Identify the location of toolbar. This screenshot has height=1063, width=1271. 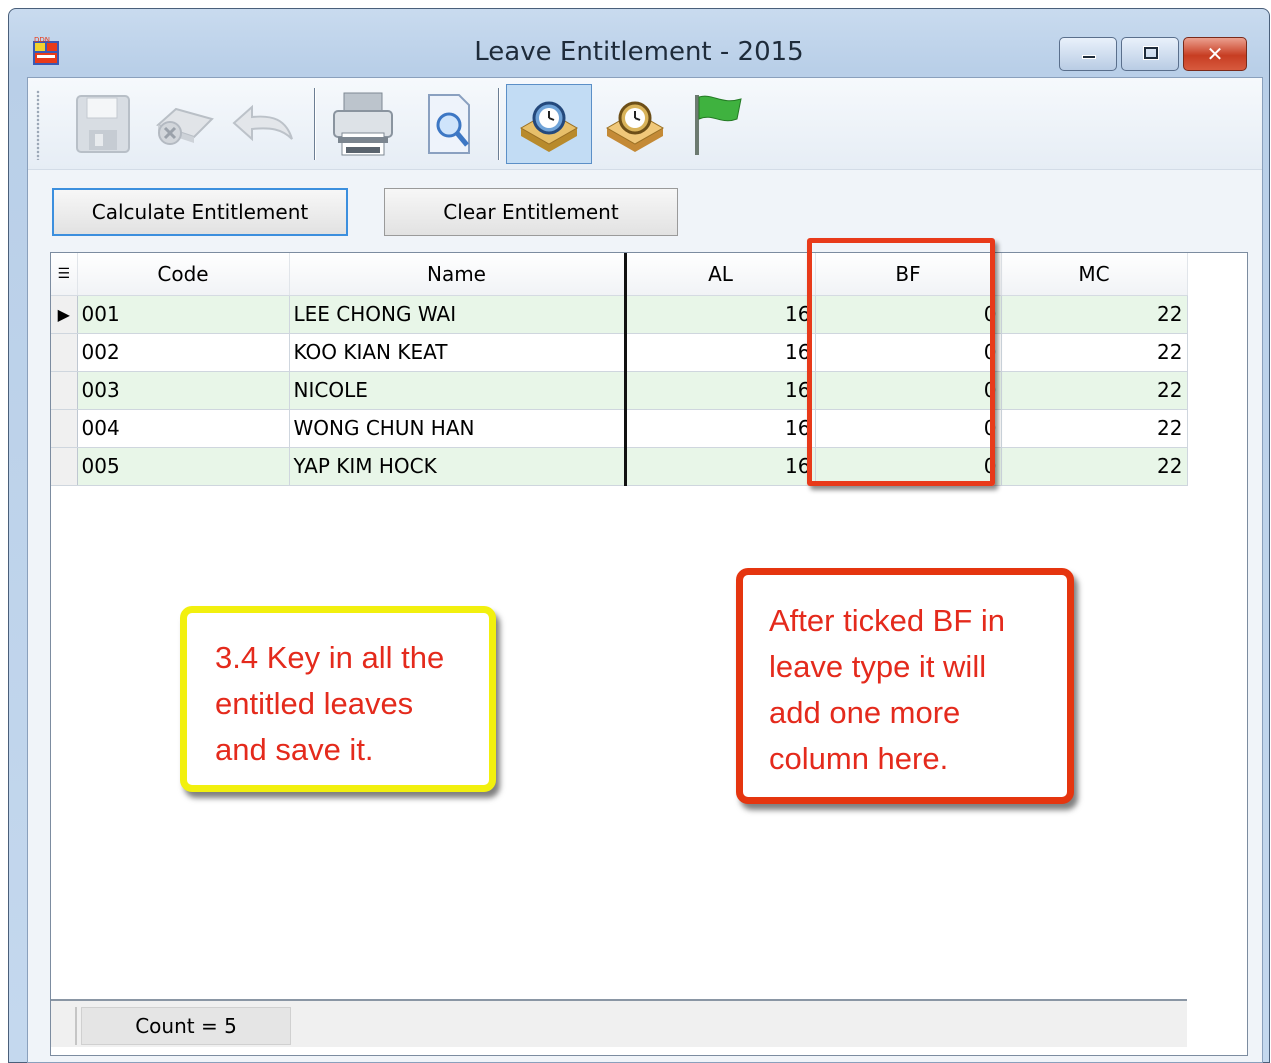
(645, 124).